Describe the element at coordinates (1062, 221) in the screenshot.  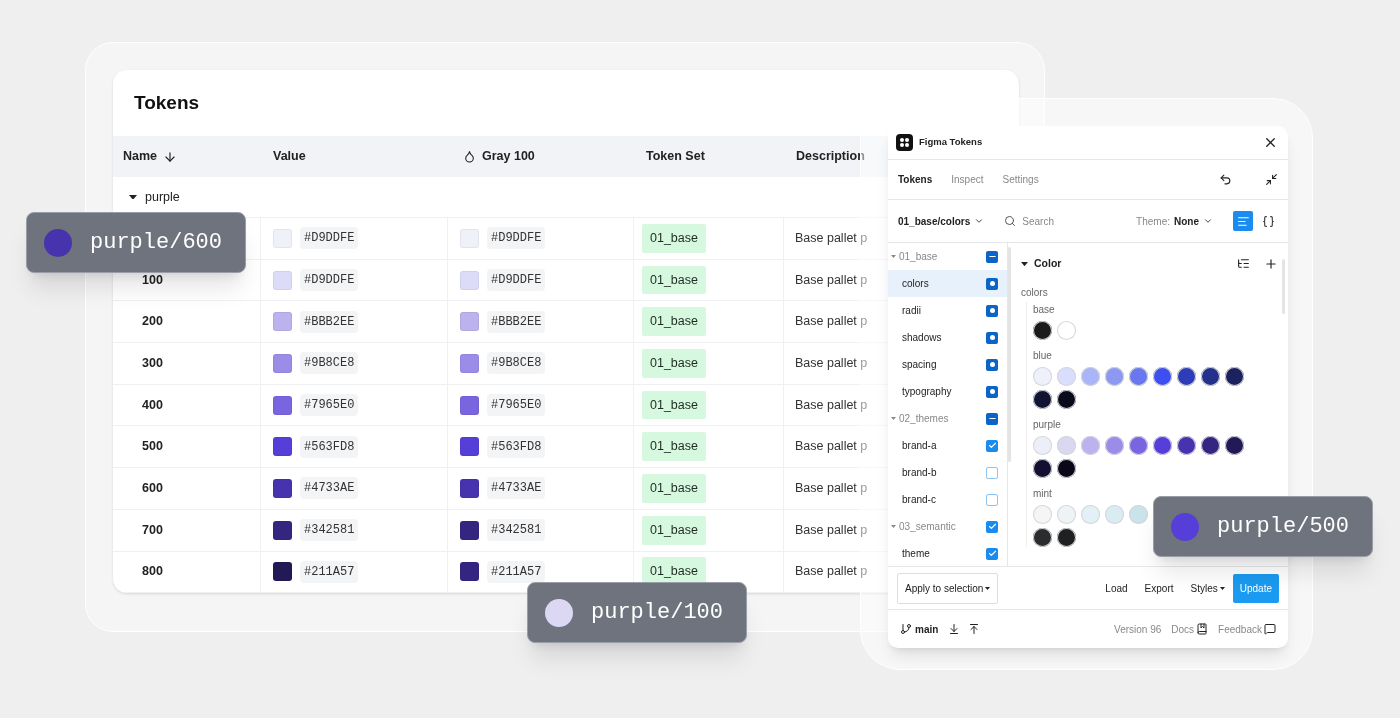
I see `search-field: Search` at that location.